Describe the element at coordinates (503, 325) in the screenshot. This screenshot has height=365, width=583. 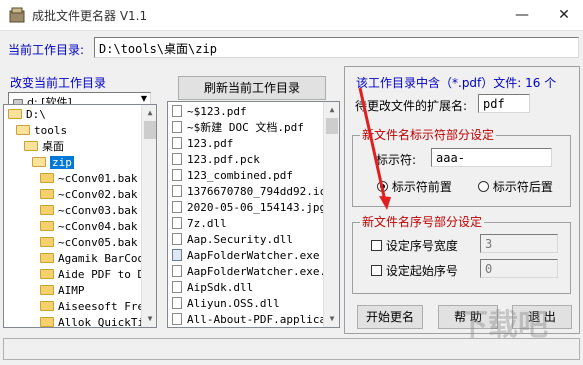
I see `watermark: 下载吧` at that location.